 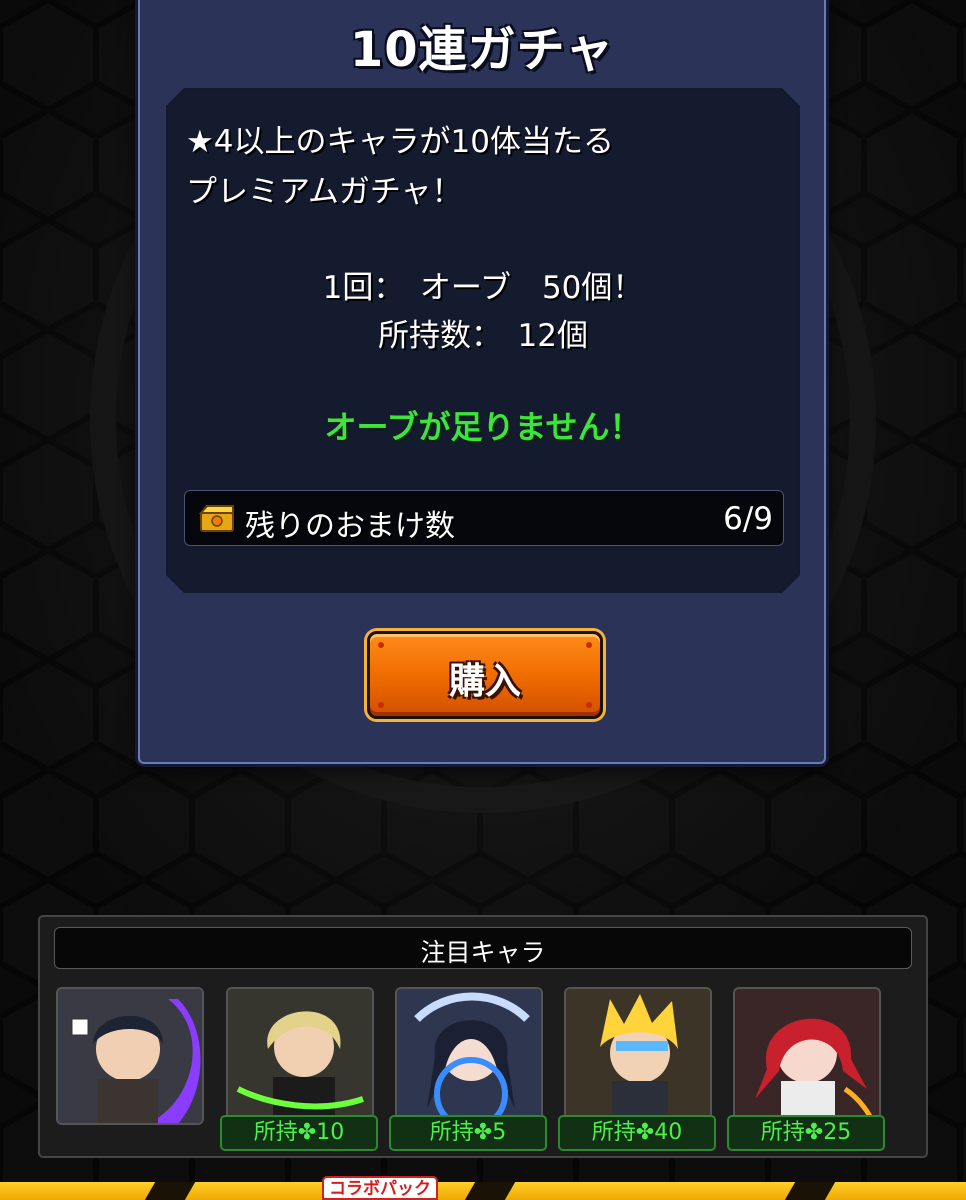 What do you see at coordinates (400, 142) in the screenshot?
I see `description-line-1: ★4以上のキャラが10体当たる` at bounding box center [400, 142].